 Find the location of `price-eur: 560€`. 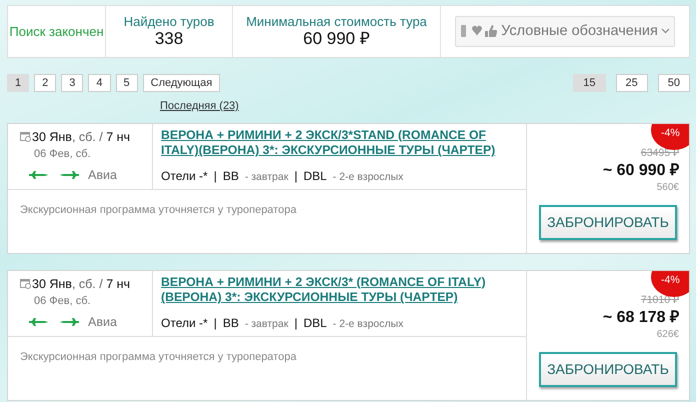

price-eur: 560€ is located at coordinates (667, 188).